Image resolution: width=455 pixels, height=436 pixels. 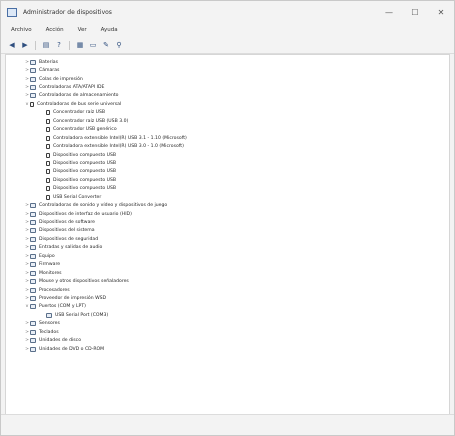 What do you see at coordinates (227, 104) in the screenshot?
I see `tree-item-expanded: v Controladoras de bus serie universal` at bounding box center [227, 104].